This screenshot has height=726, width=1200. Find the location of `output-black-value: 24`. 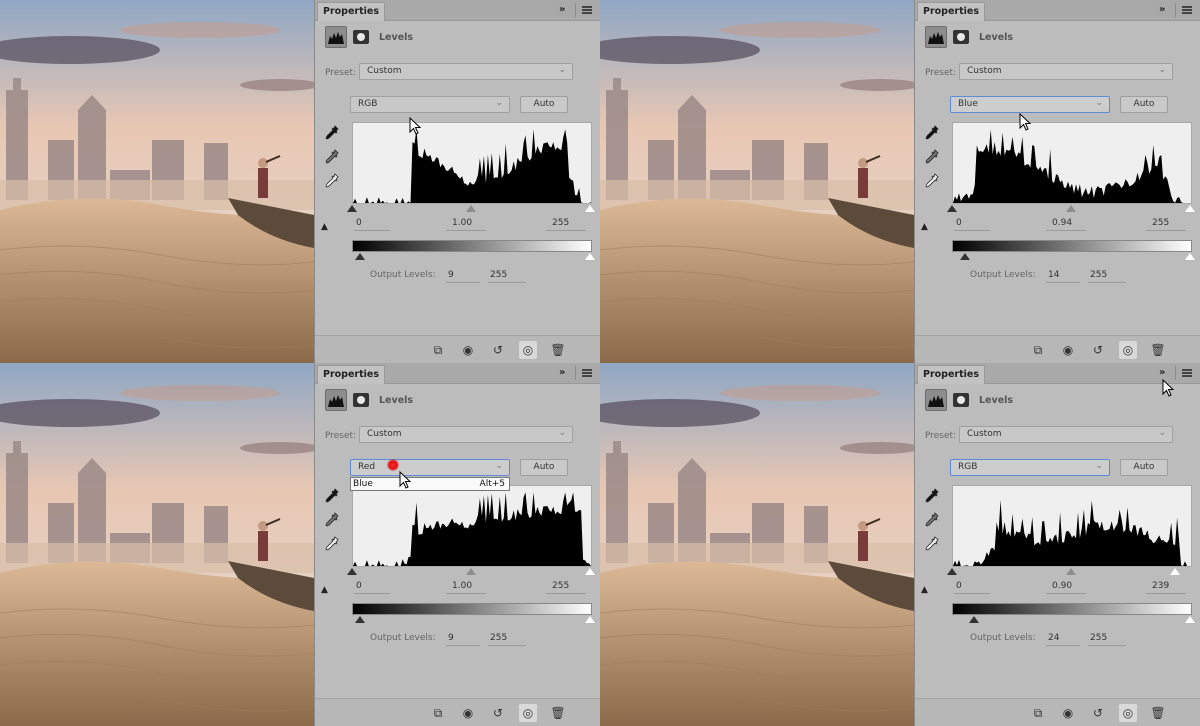

output-black-value: 24 is located at coordinates (1053, 638).